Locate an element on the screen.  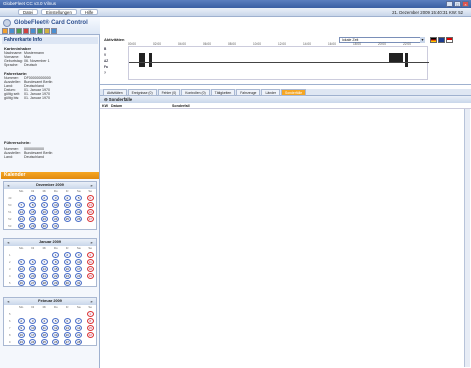
minimize-button: _ is located at coordinates (449, 4).